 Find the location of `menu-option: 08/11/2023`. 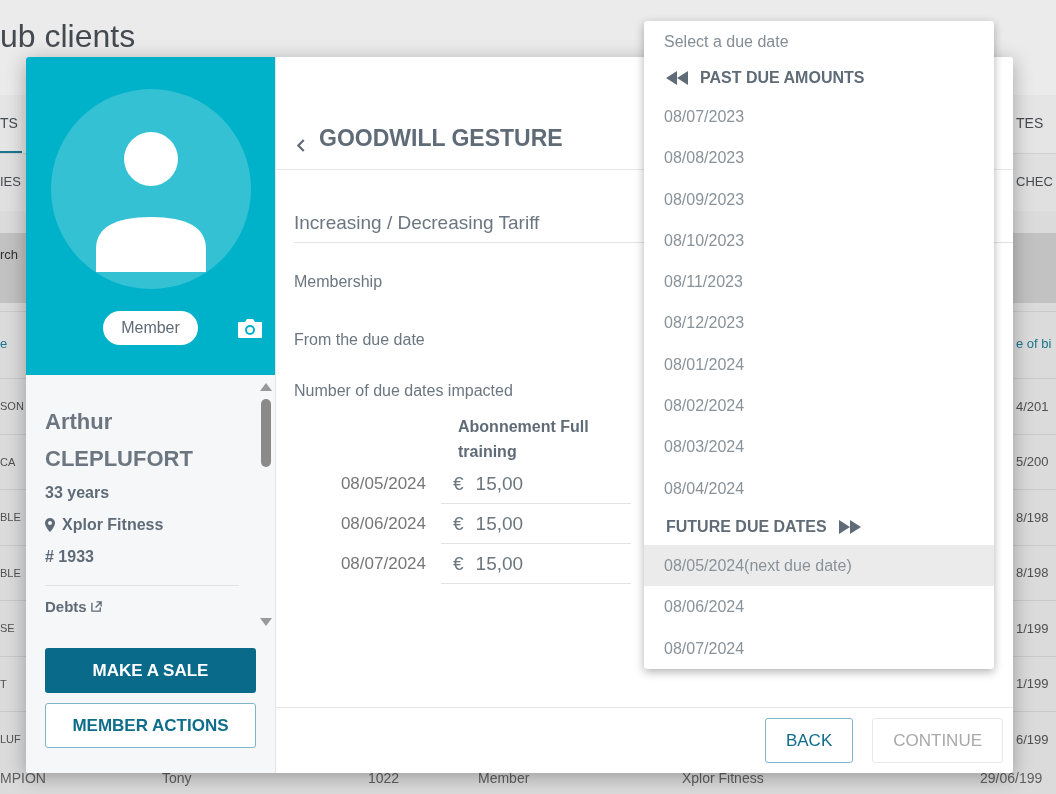

menu-option: 08/11/2023 is located at coordinates (819, 282).